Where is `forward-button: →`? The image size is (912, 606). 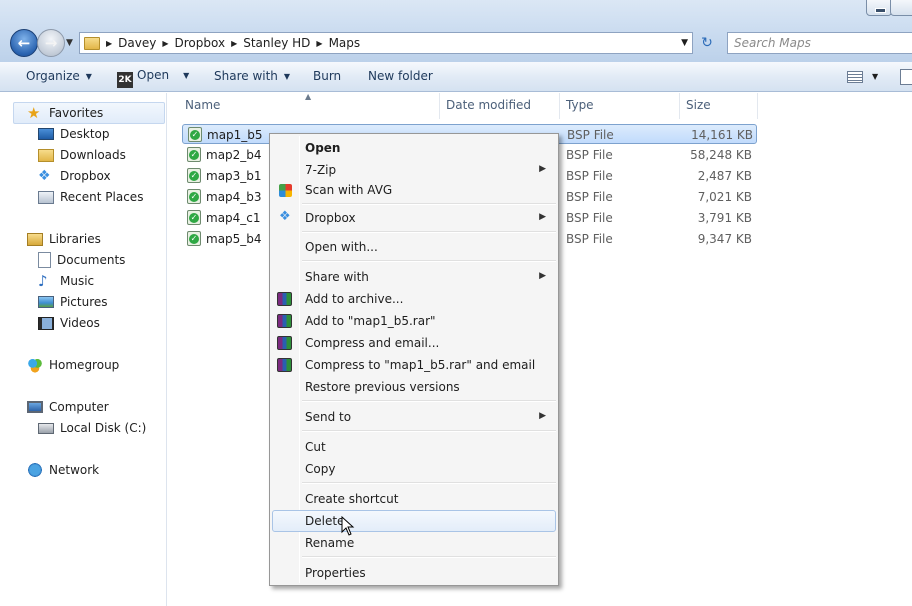
forward-button: → is located at coordinates (51, 43).